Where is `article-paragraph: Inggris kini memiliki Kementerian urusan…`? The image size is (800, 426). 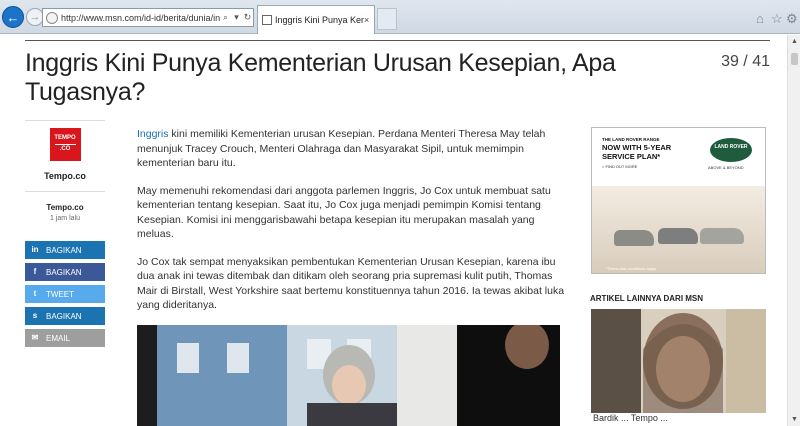
article-paragraph: Inggris kini memiliki Kementerian urusan… is located at coordinates (352, 149).